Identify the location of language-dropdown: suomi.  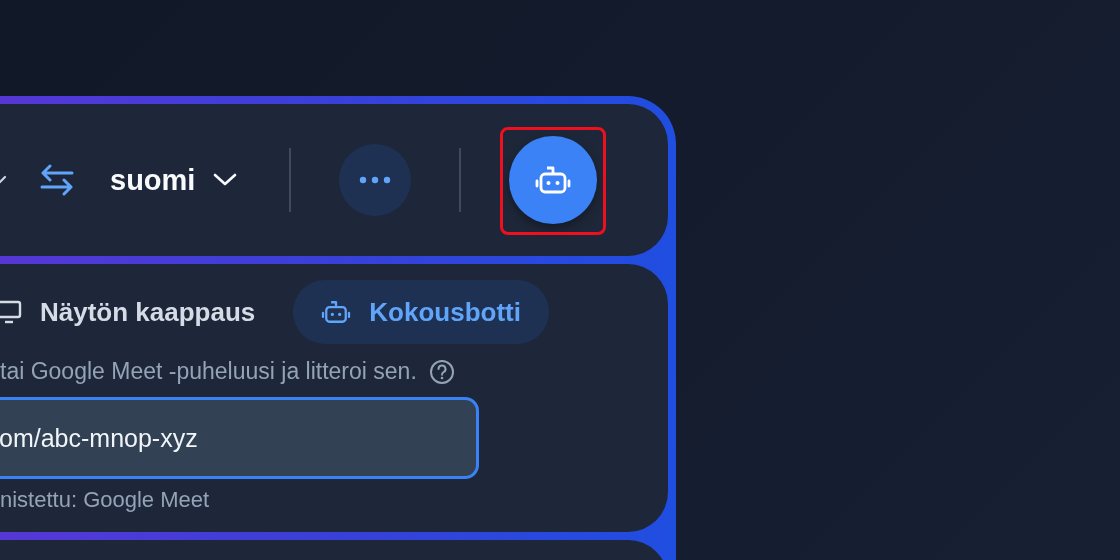
(174, 180).